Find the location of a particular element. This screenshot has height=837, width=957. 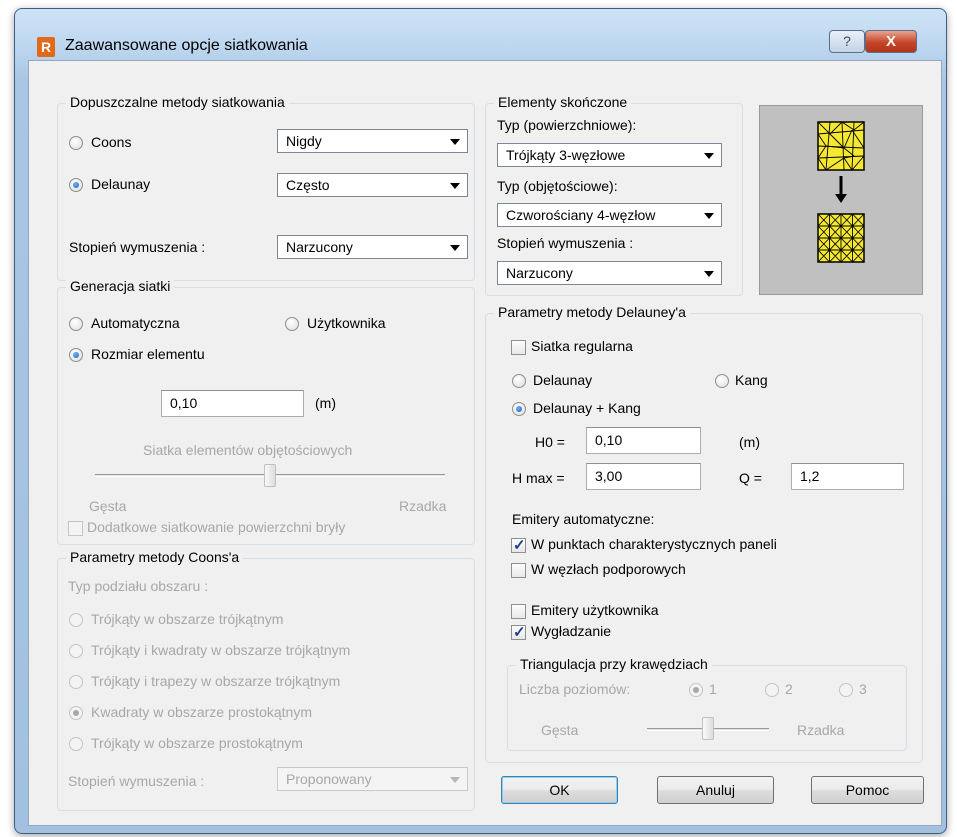

user-label: Użytkownika is located at coordinates (346, 323).